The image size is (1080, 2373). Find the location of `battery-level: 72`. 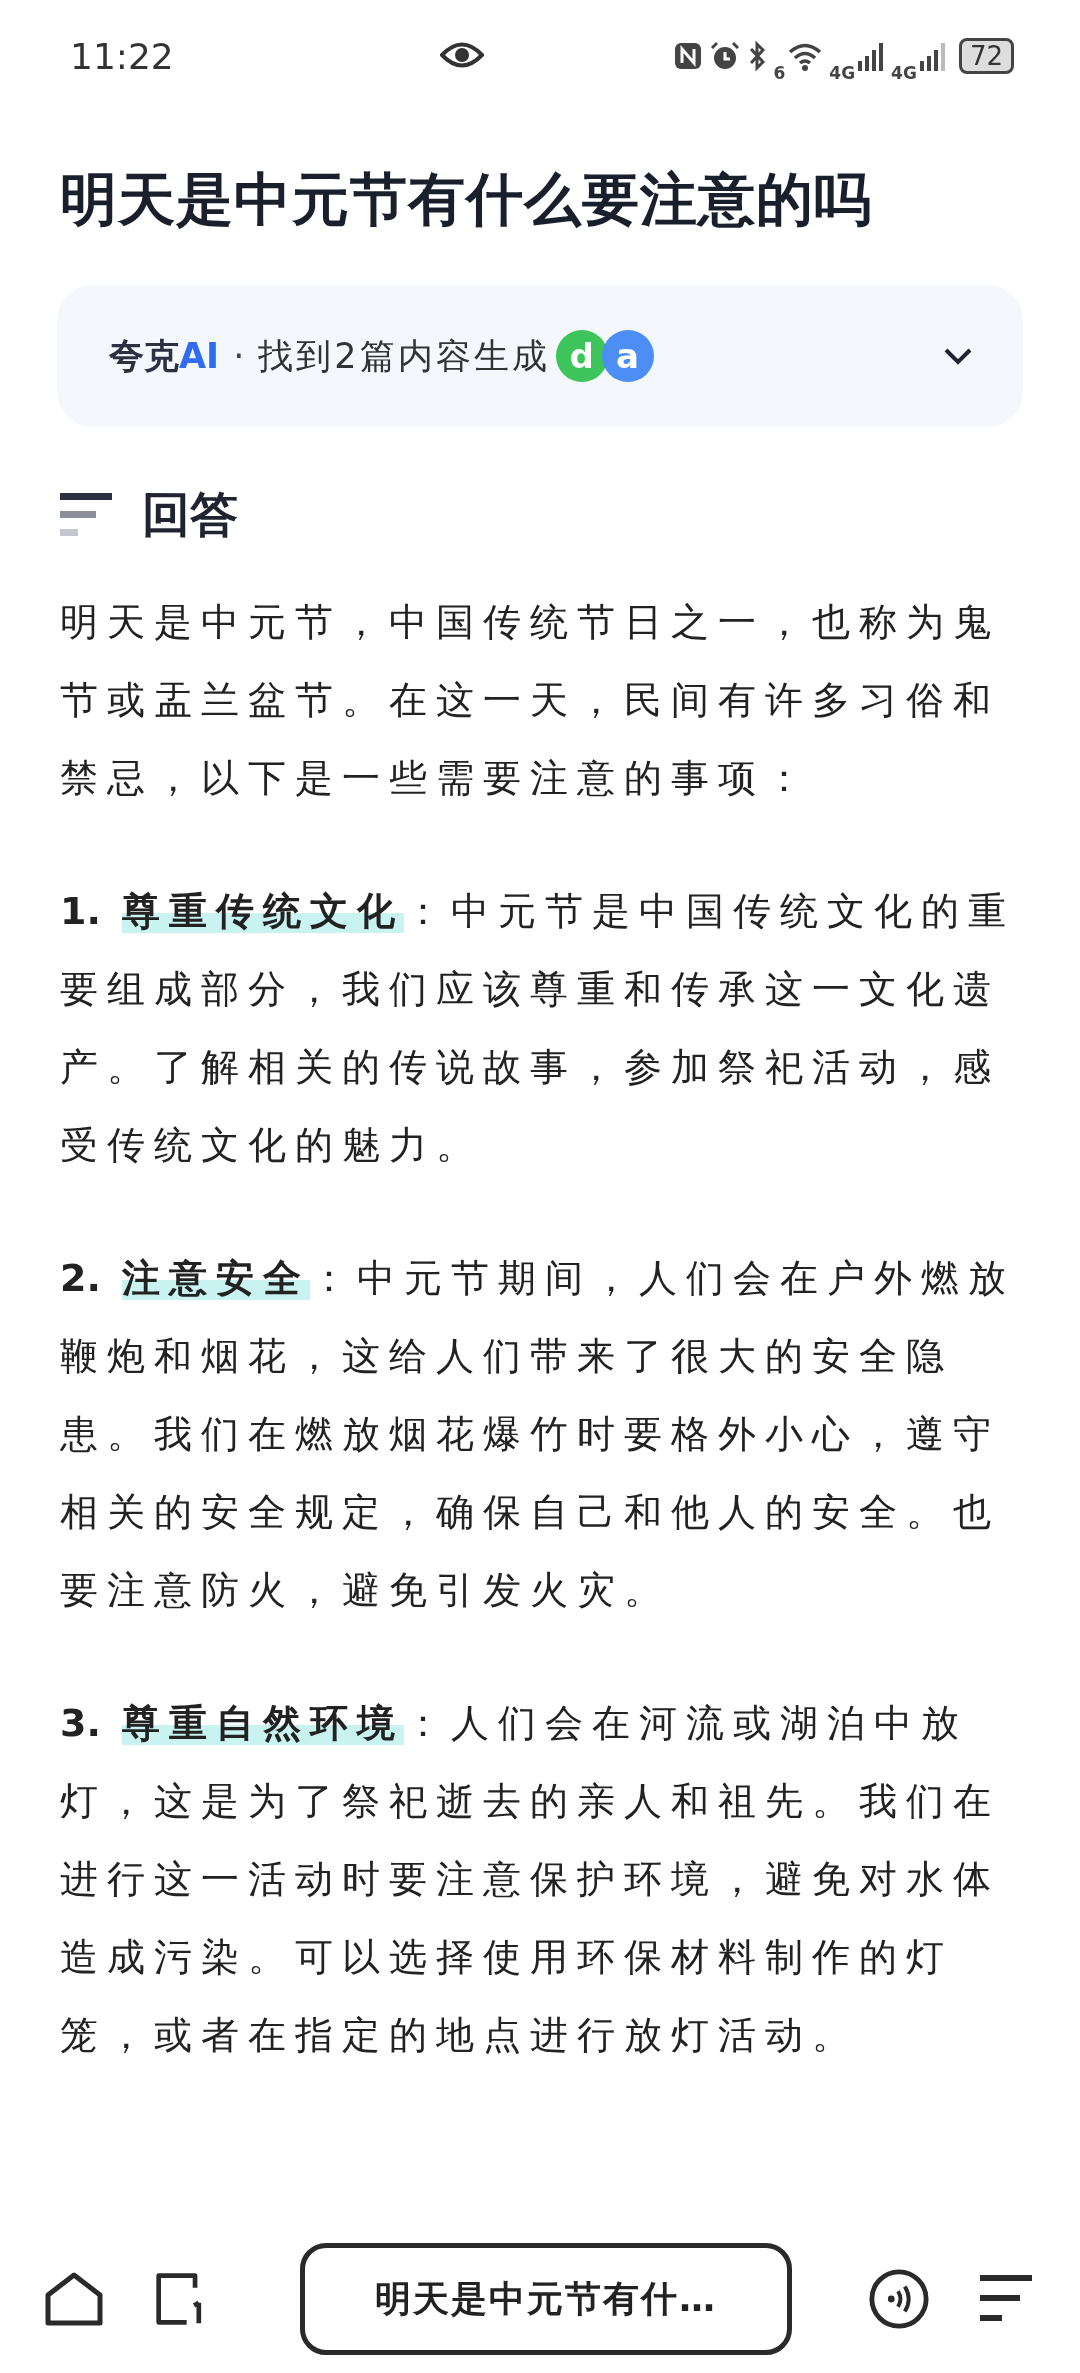

battery-level: 72 is located at coordinates (986, 56).